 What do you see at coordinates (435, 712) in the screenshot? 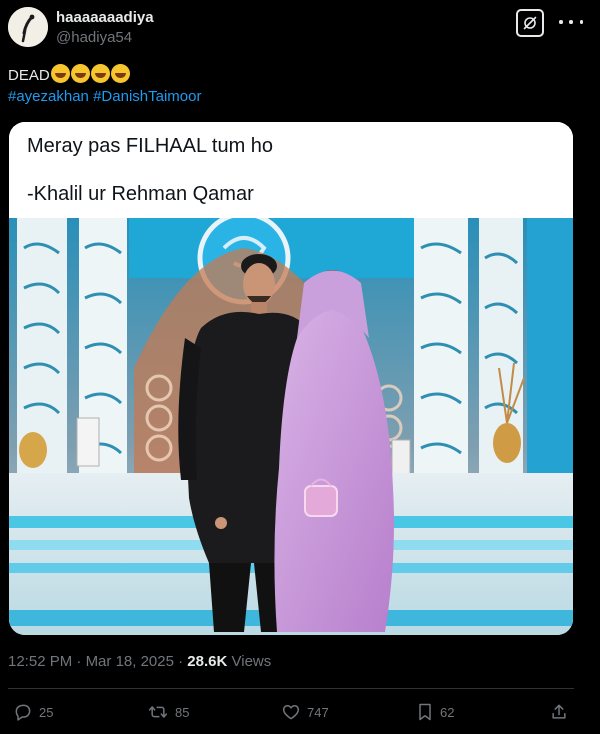
I see `bookmark-button: 62` at bounding box center [435, 712].